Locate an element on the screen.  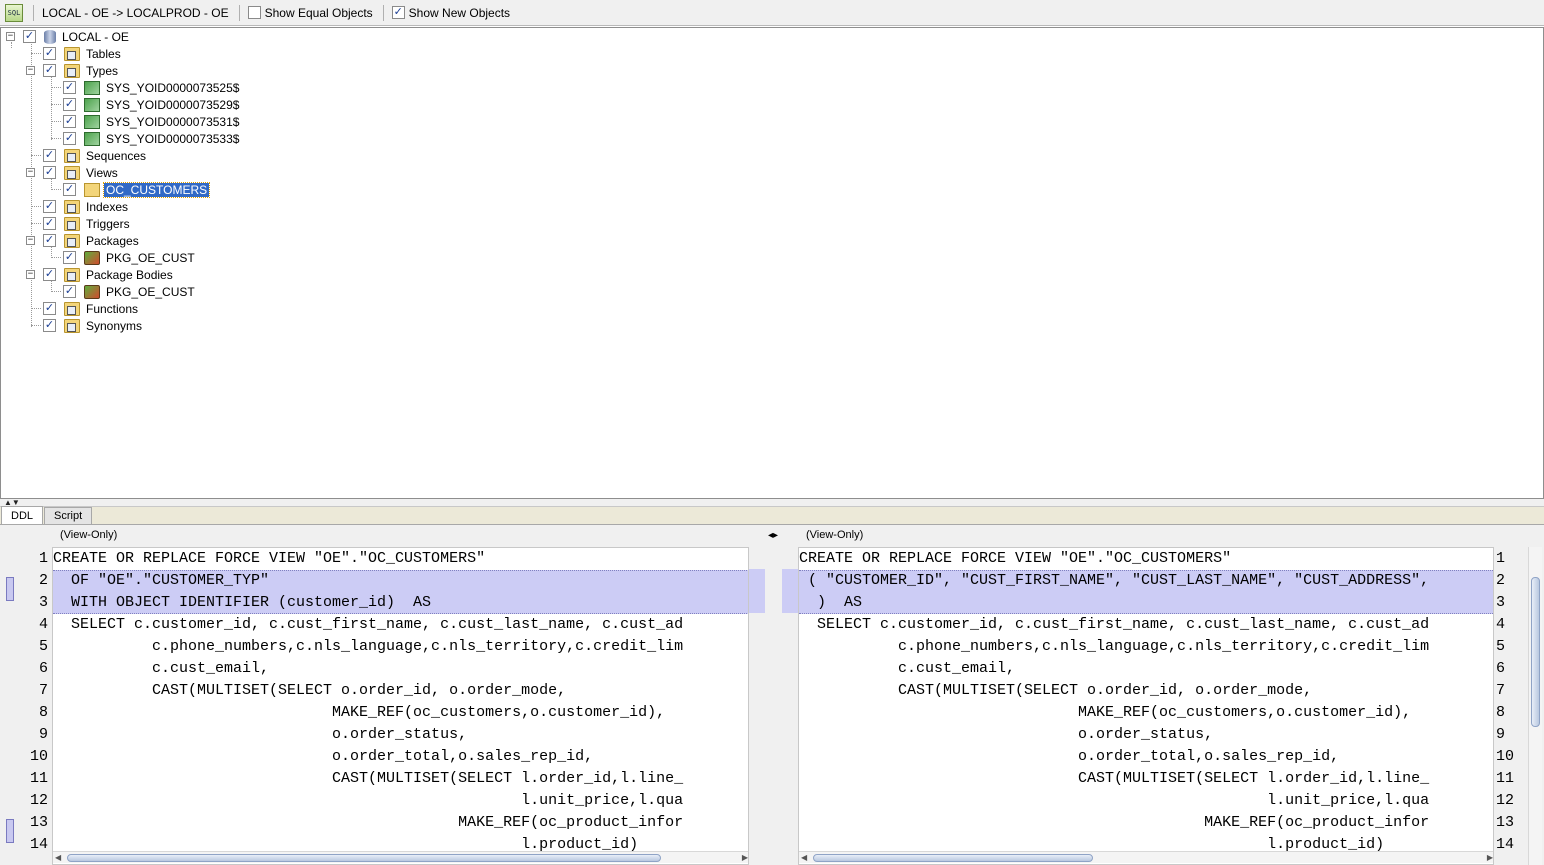
tree-node-types: − Types is located at coordinates (60, 70).